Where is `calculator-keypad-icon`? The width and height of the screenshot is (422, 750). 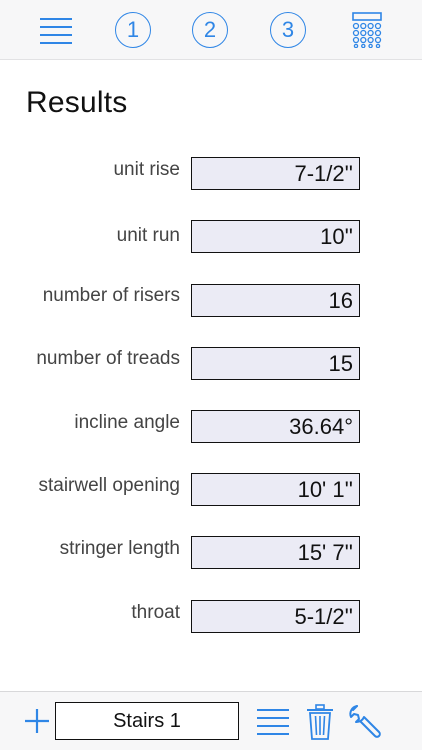 calculator-keypad-icon is located at coordinates (367, 30).